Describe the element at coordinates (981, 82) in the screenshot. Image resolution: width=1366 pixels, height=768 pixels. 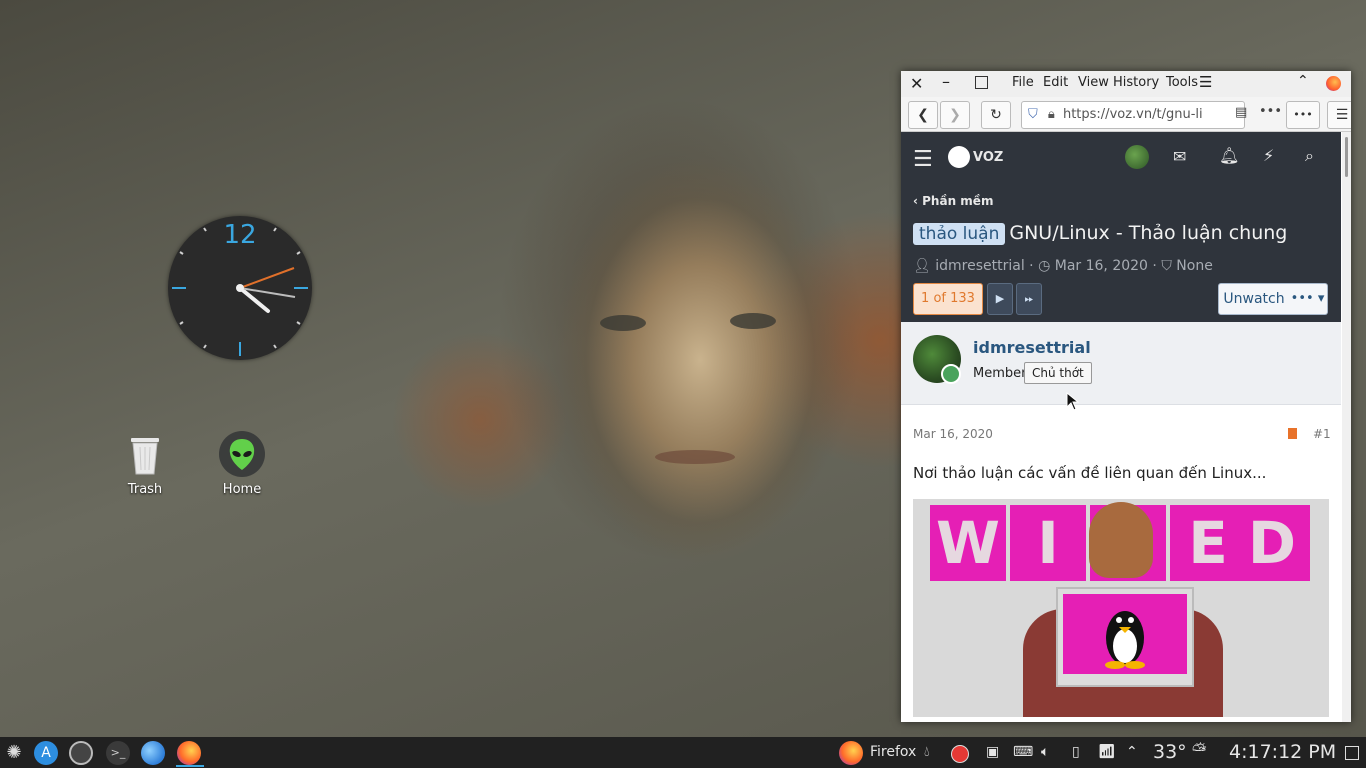
I see `maximize-icon` at that location.